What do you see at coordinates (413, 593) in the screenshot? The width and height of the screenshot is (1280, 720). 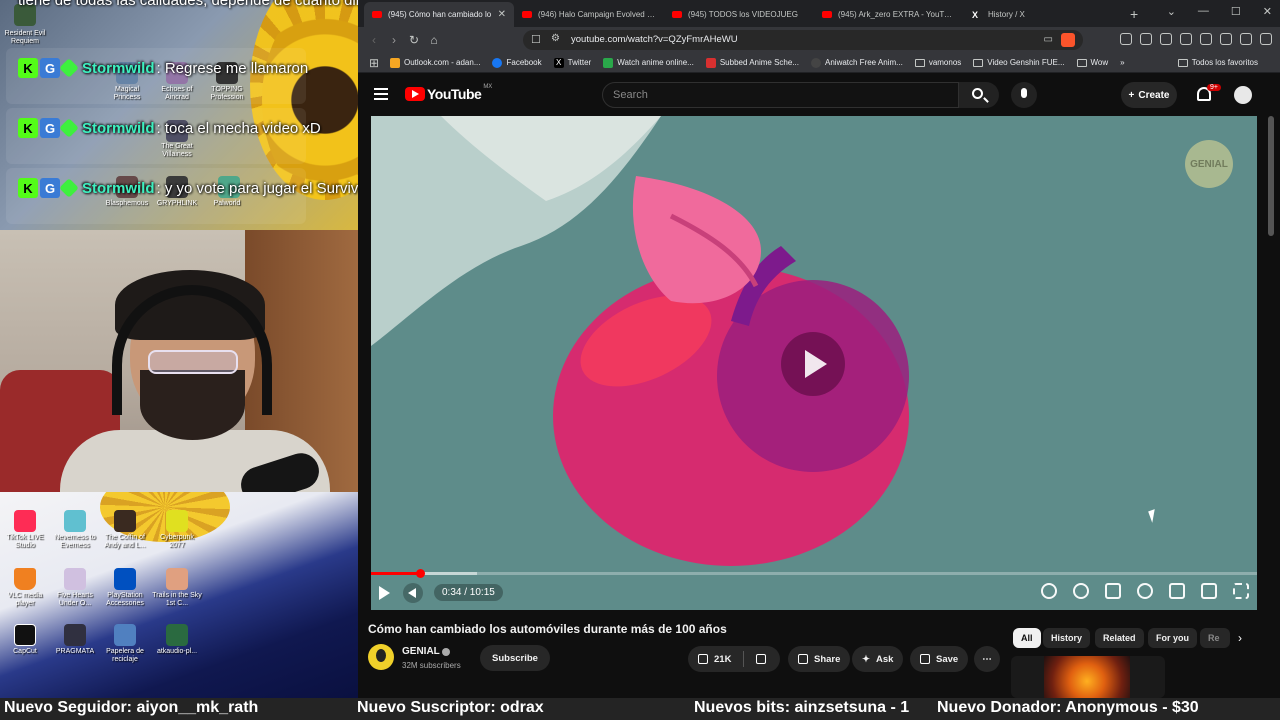 I see `volume-icon` at bounding box center [413, 593].